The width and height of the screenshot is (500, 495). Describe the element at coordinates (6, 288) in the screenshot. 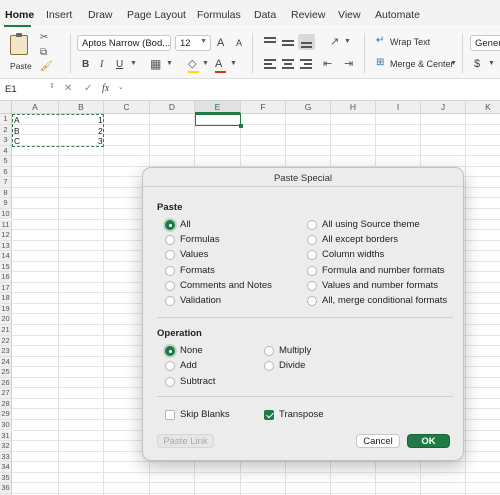

I see `row-header-17: 17` at that location.